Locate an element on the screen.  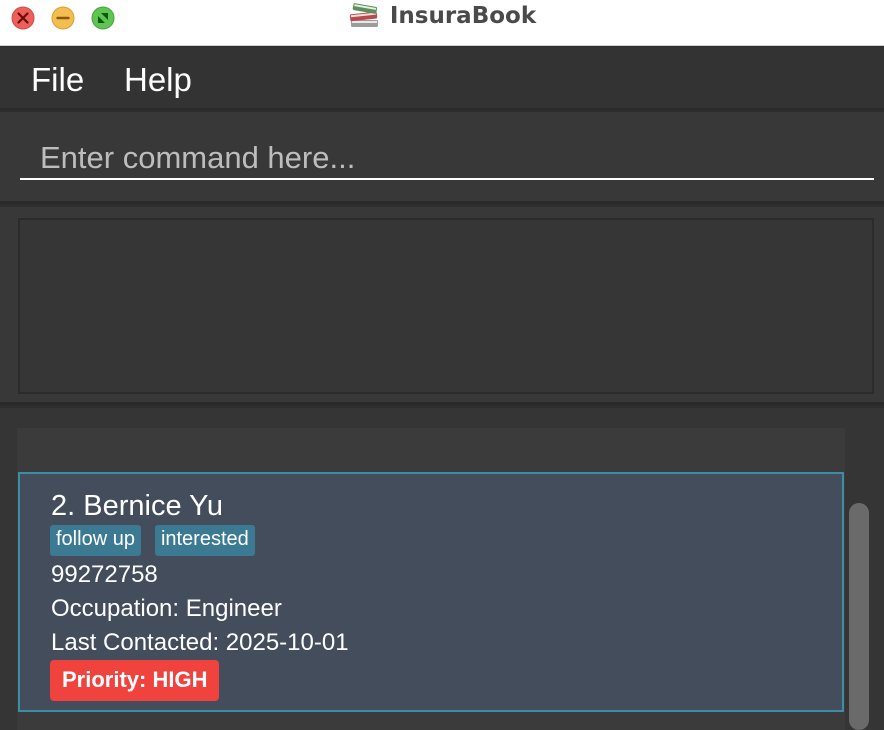
book-stack-icon is located at coordinates (365, 16).